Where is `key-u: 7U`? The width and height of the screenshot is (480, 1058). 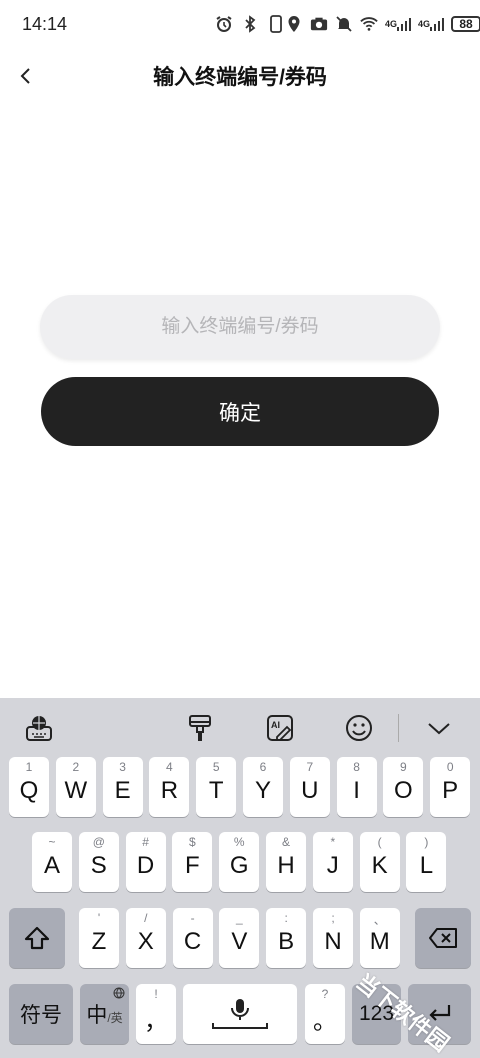 key-u: 7U is located at coordinates (309, 787).